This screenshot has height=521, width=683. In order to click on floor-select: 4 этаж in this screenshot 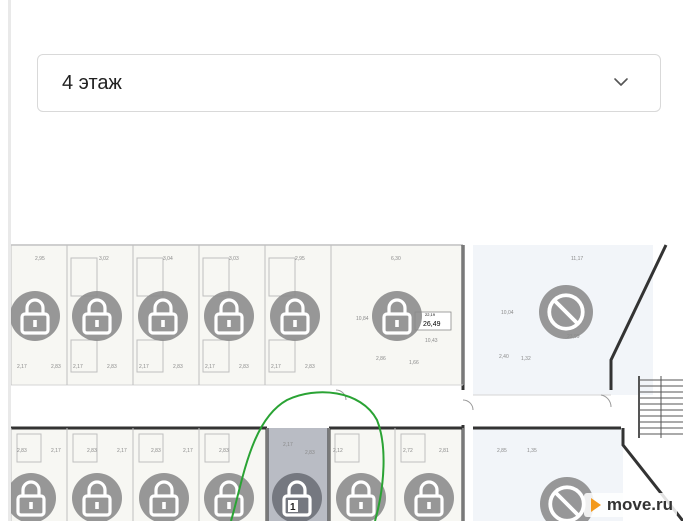, I will do `click(349, 83)`.